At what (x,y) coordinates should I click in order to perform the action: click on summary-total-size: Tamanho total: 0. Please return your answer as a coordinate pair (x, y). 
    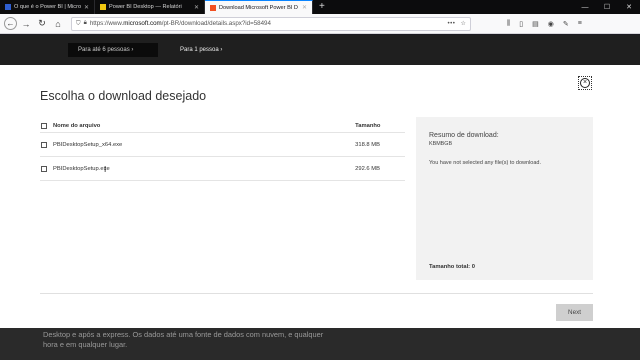
    Looking at the image, I should click on (452, 267).